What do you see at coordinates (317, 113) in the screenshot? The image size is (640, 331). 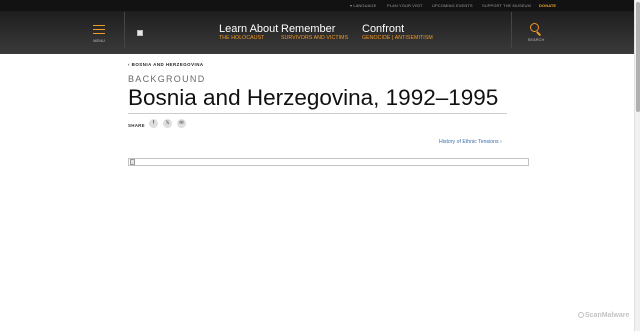 I see `title-divider` at bounding box center [317, 113].